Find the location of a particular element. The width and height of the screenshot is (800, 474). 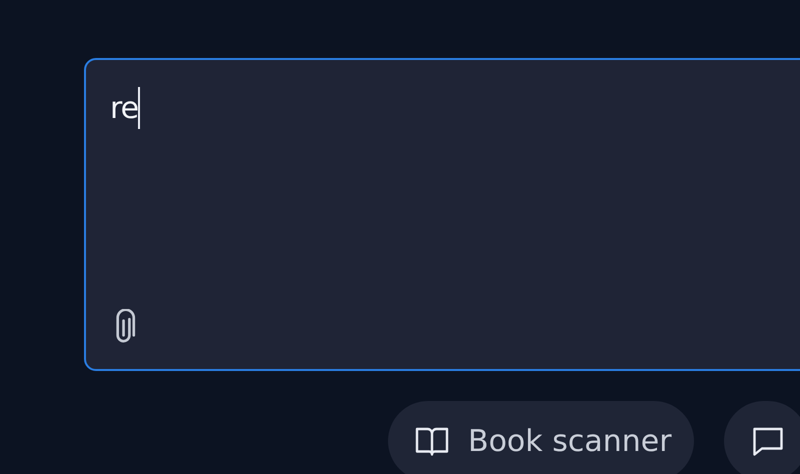

input-text: re is located at coordinates (124, 108).